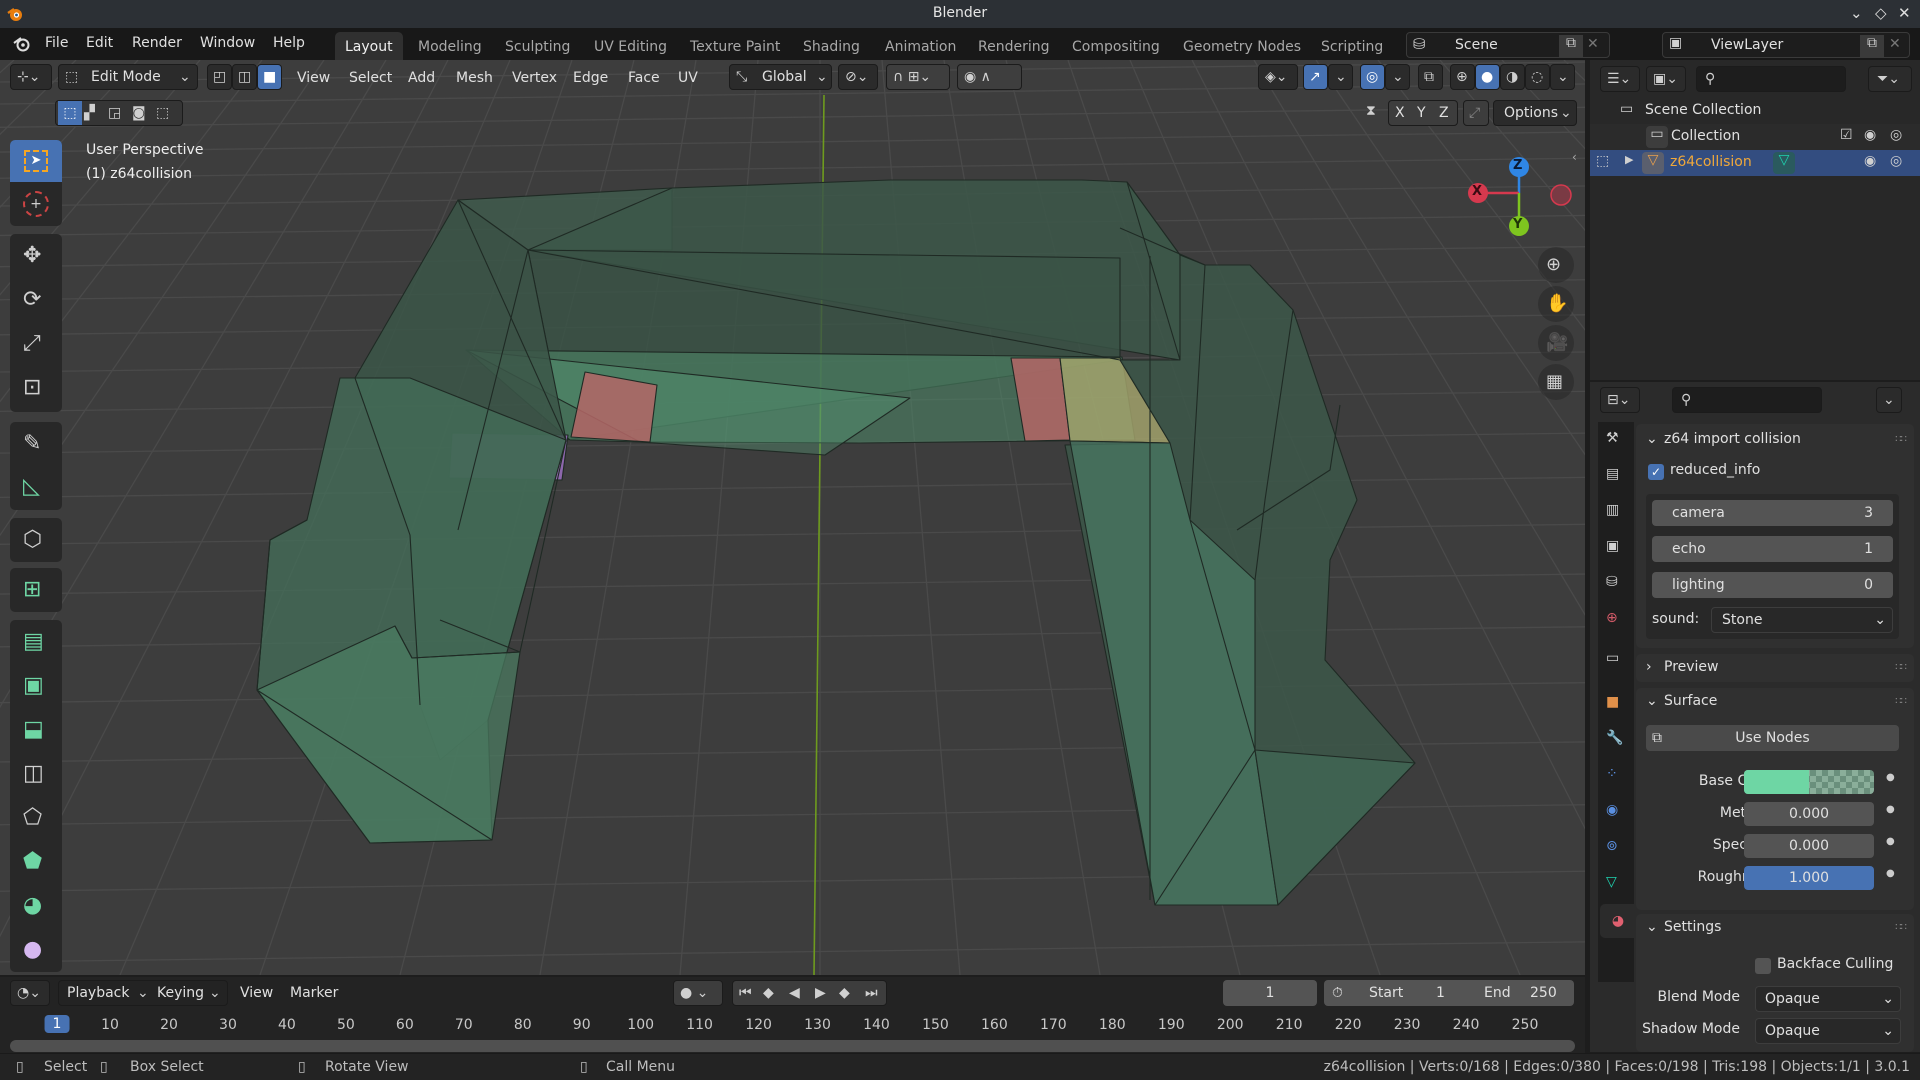  Describe the element at coordinates (32, 949) in the screenshot. I see `smooth-icon: ●` at that location.